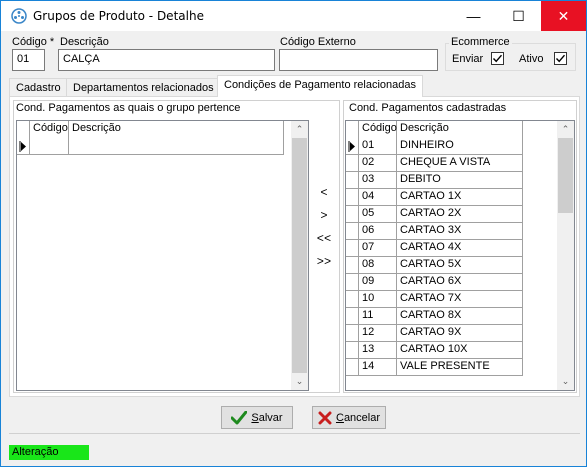 This screenshot has height=467, width=587. What do you see at coordinates (324, 216) in the screenshot?
I see `move-one-right-button: >` at bounding box center [324, 216].